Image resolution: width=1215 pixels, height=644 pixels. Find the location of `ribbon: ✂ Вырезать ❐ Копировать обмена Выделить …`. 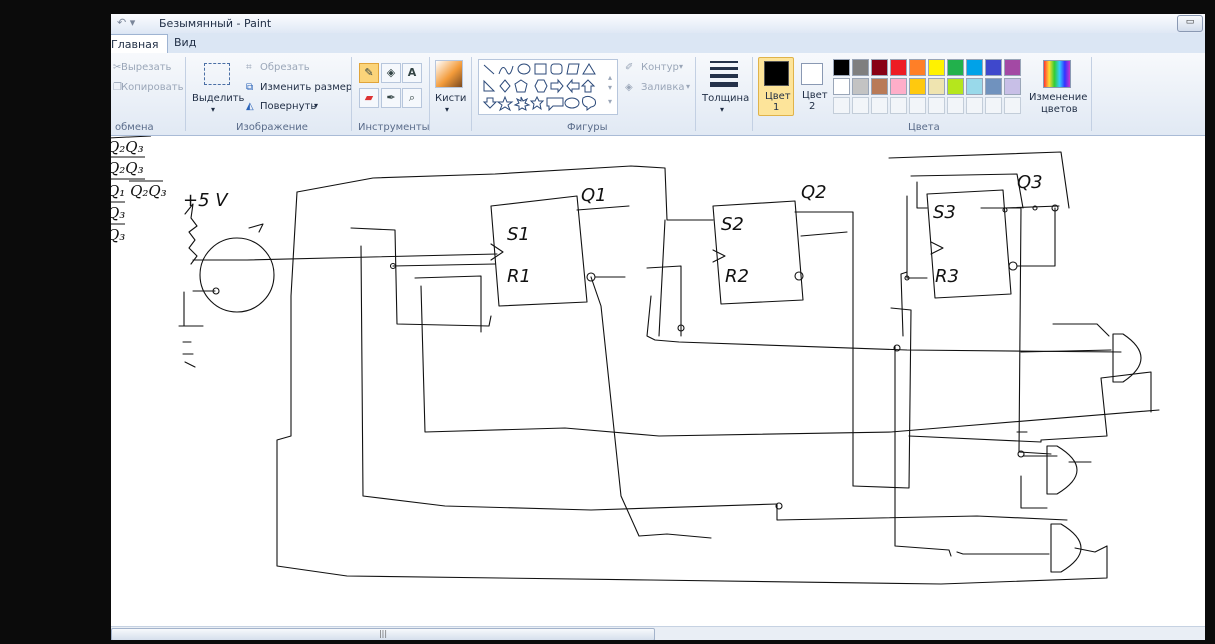

ribbon: ✂ Вырезать ❐ Копировать обмена Выделить … is located at coordinates (658, 94).